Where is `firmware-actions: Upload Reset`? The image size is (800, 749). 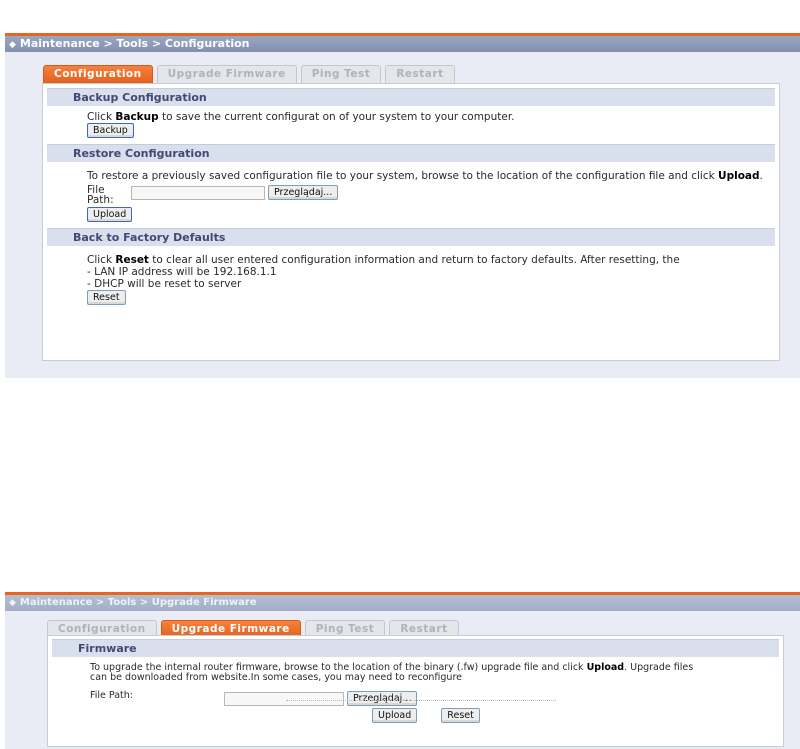 firmware-actions: Upload Reset is located at coordinates (426, 715).